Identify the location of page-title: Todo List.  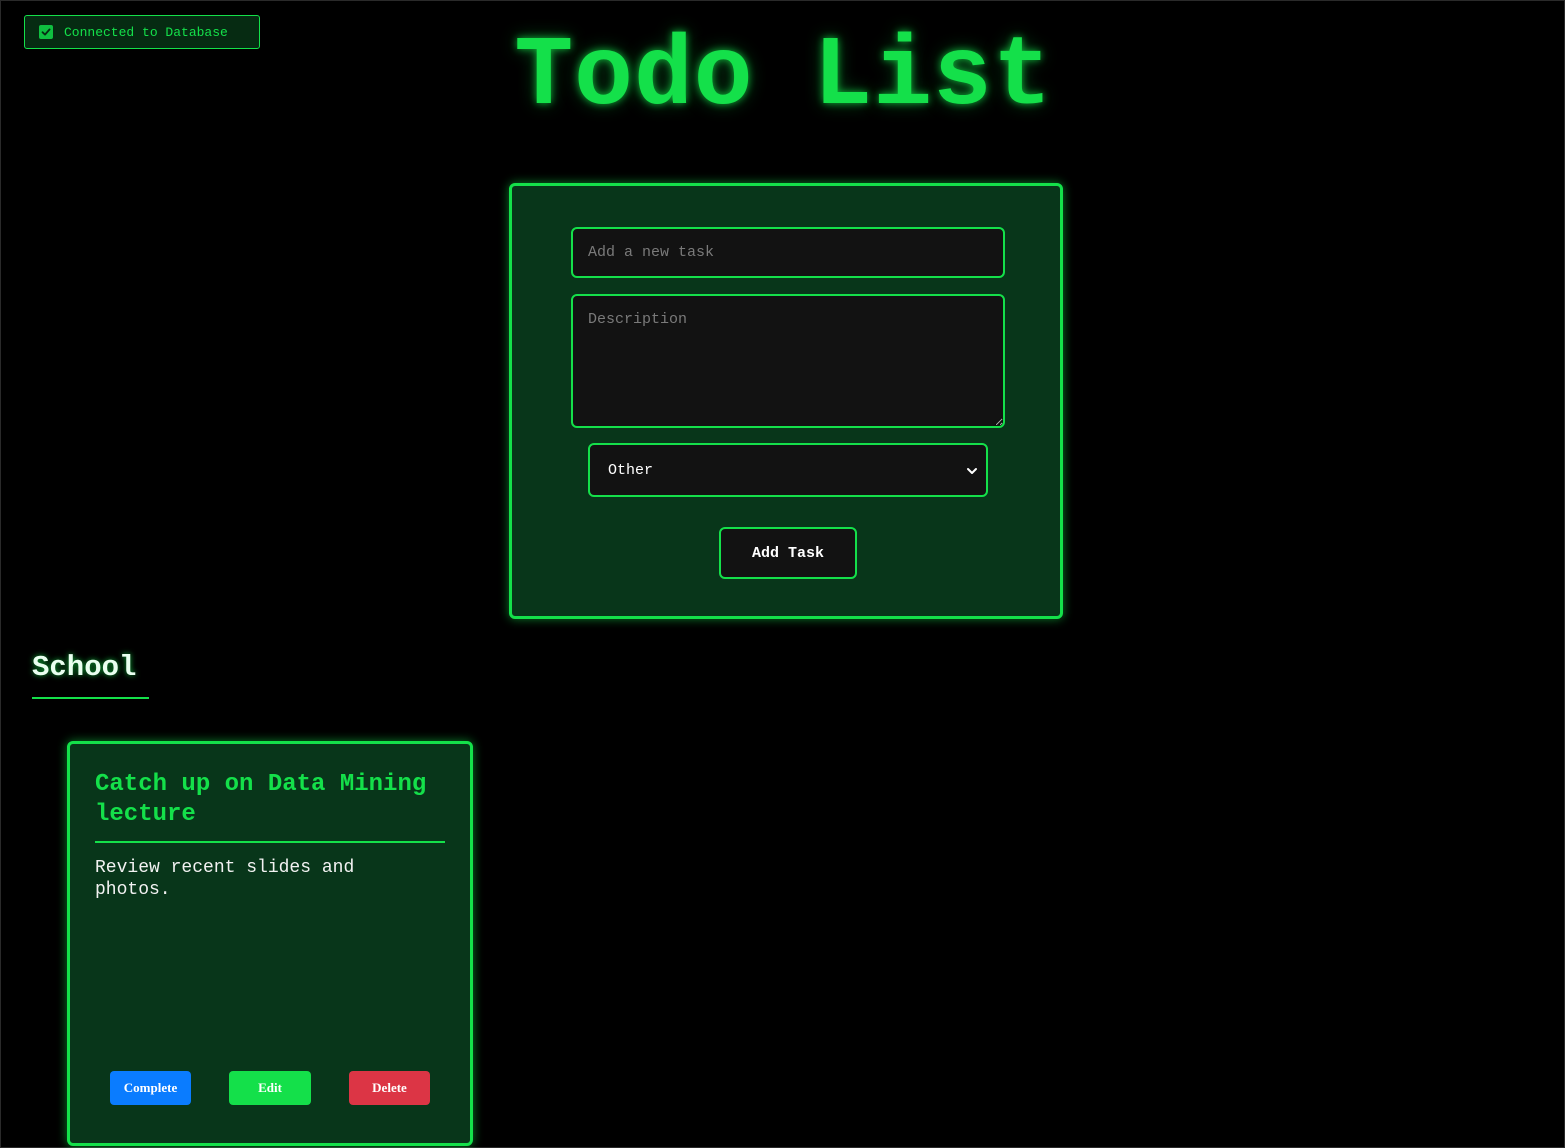
(783, 77).